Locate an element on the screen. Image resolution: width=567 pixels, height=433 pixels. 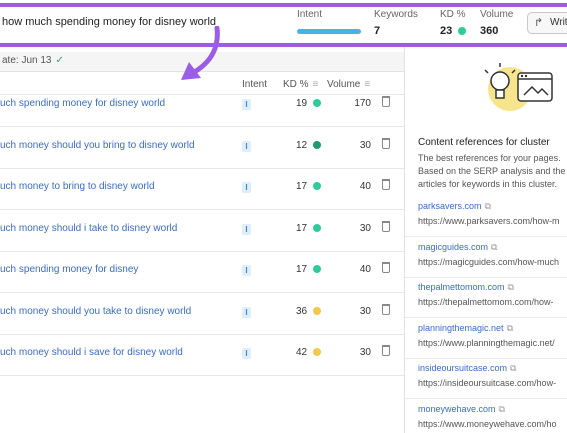
panel-desc-line: Based on the SERP analysis and the is located at coordinates (492, 171).